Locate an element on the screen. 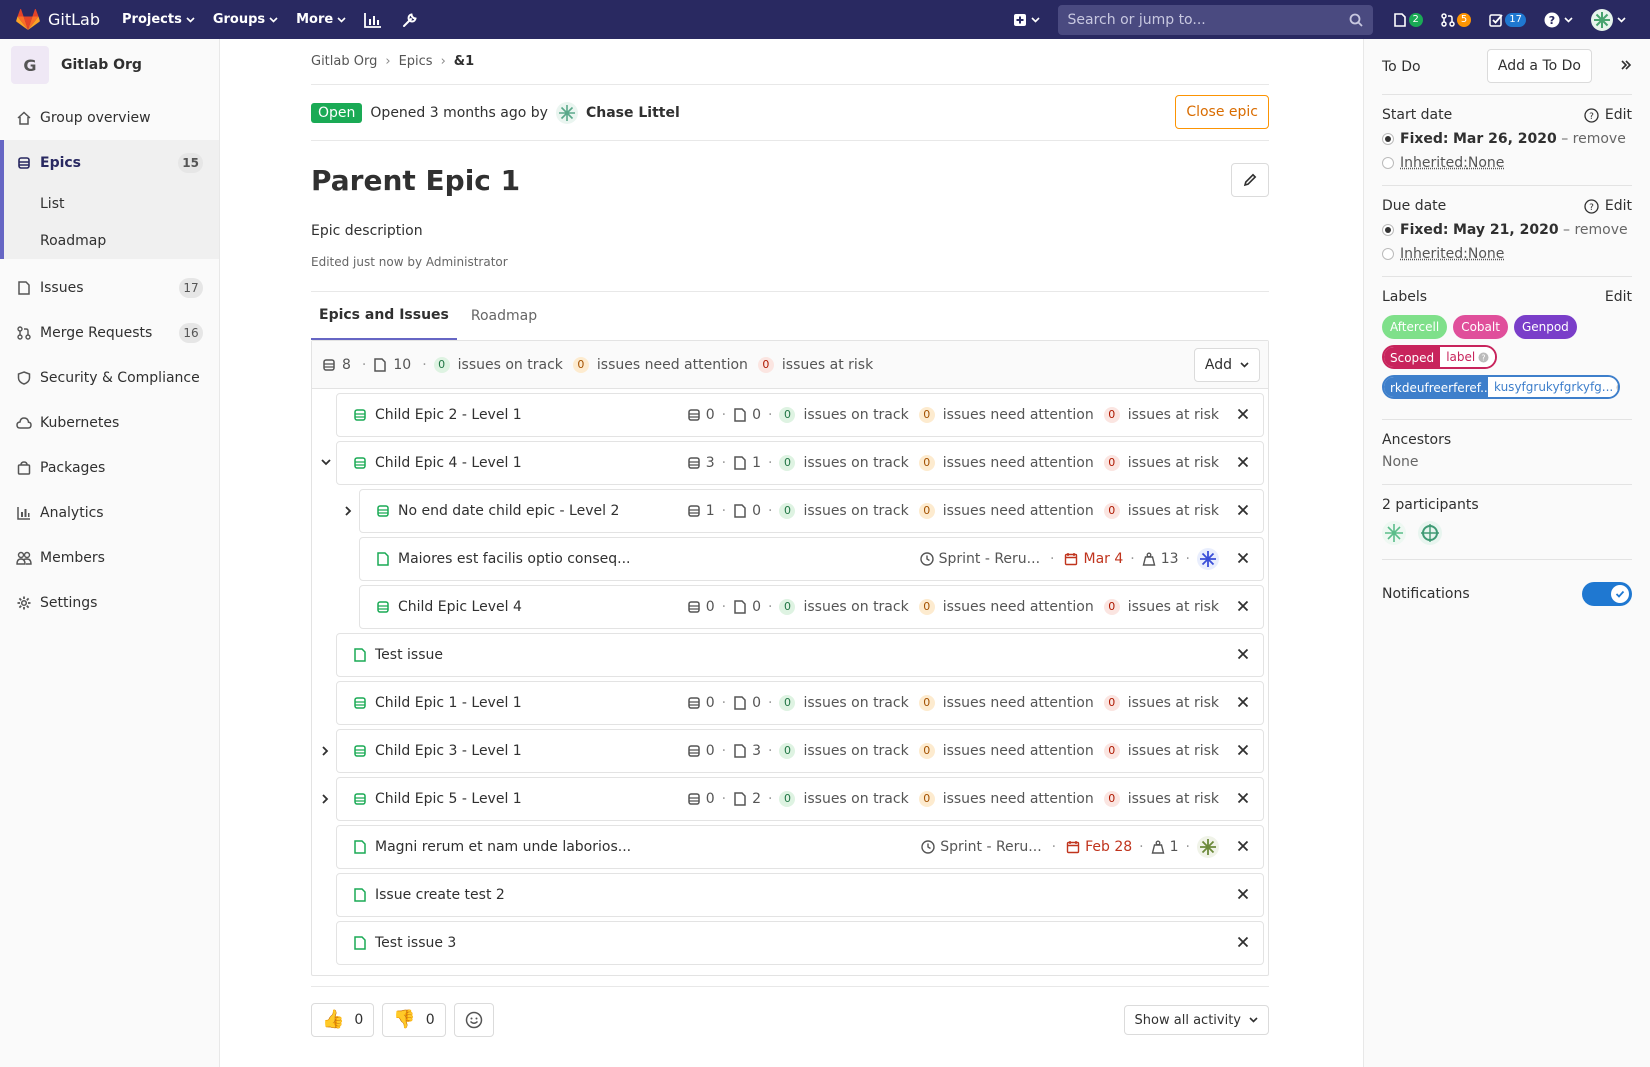  row-title: Test issue is located at coordinates (409, 655).